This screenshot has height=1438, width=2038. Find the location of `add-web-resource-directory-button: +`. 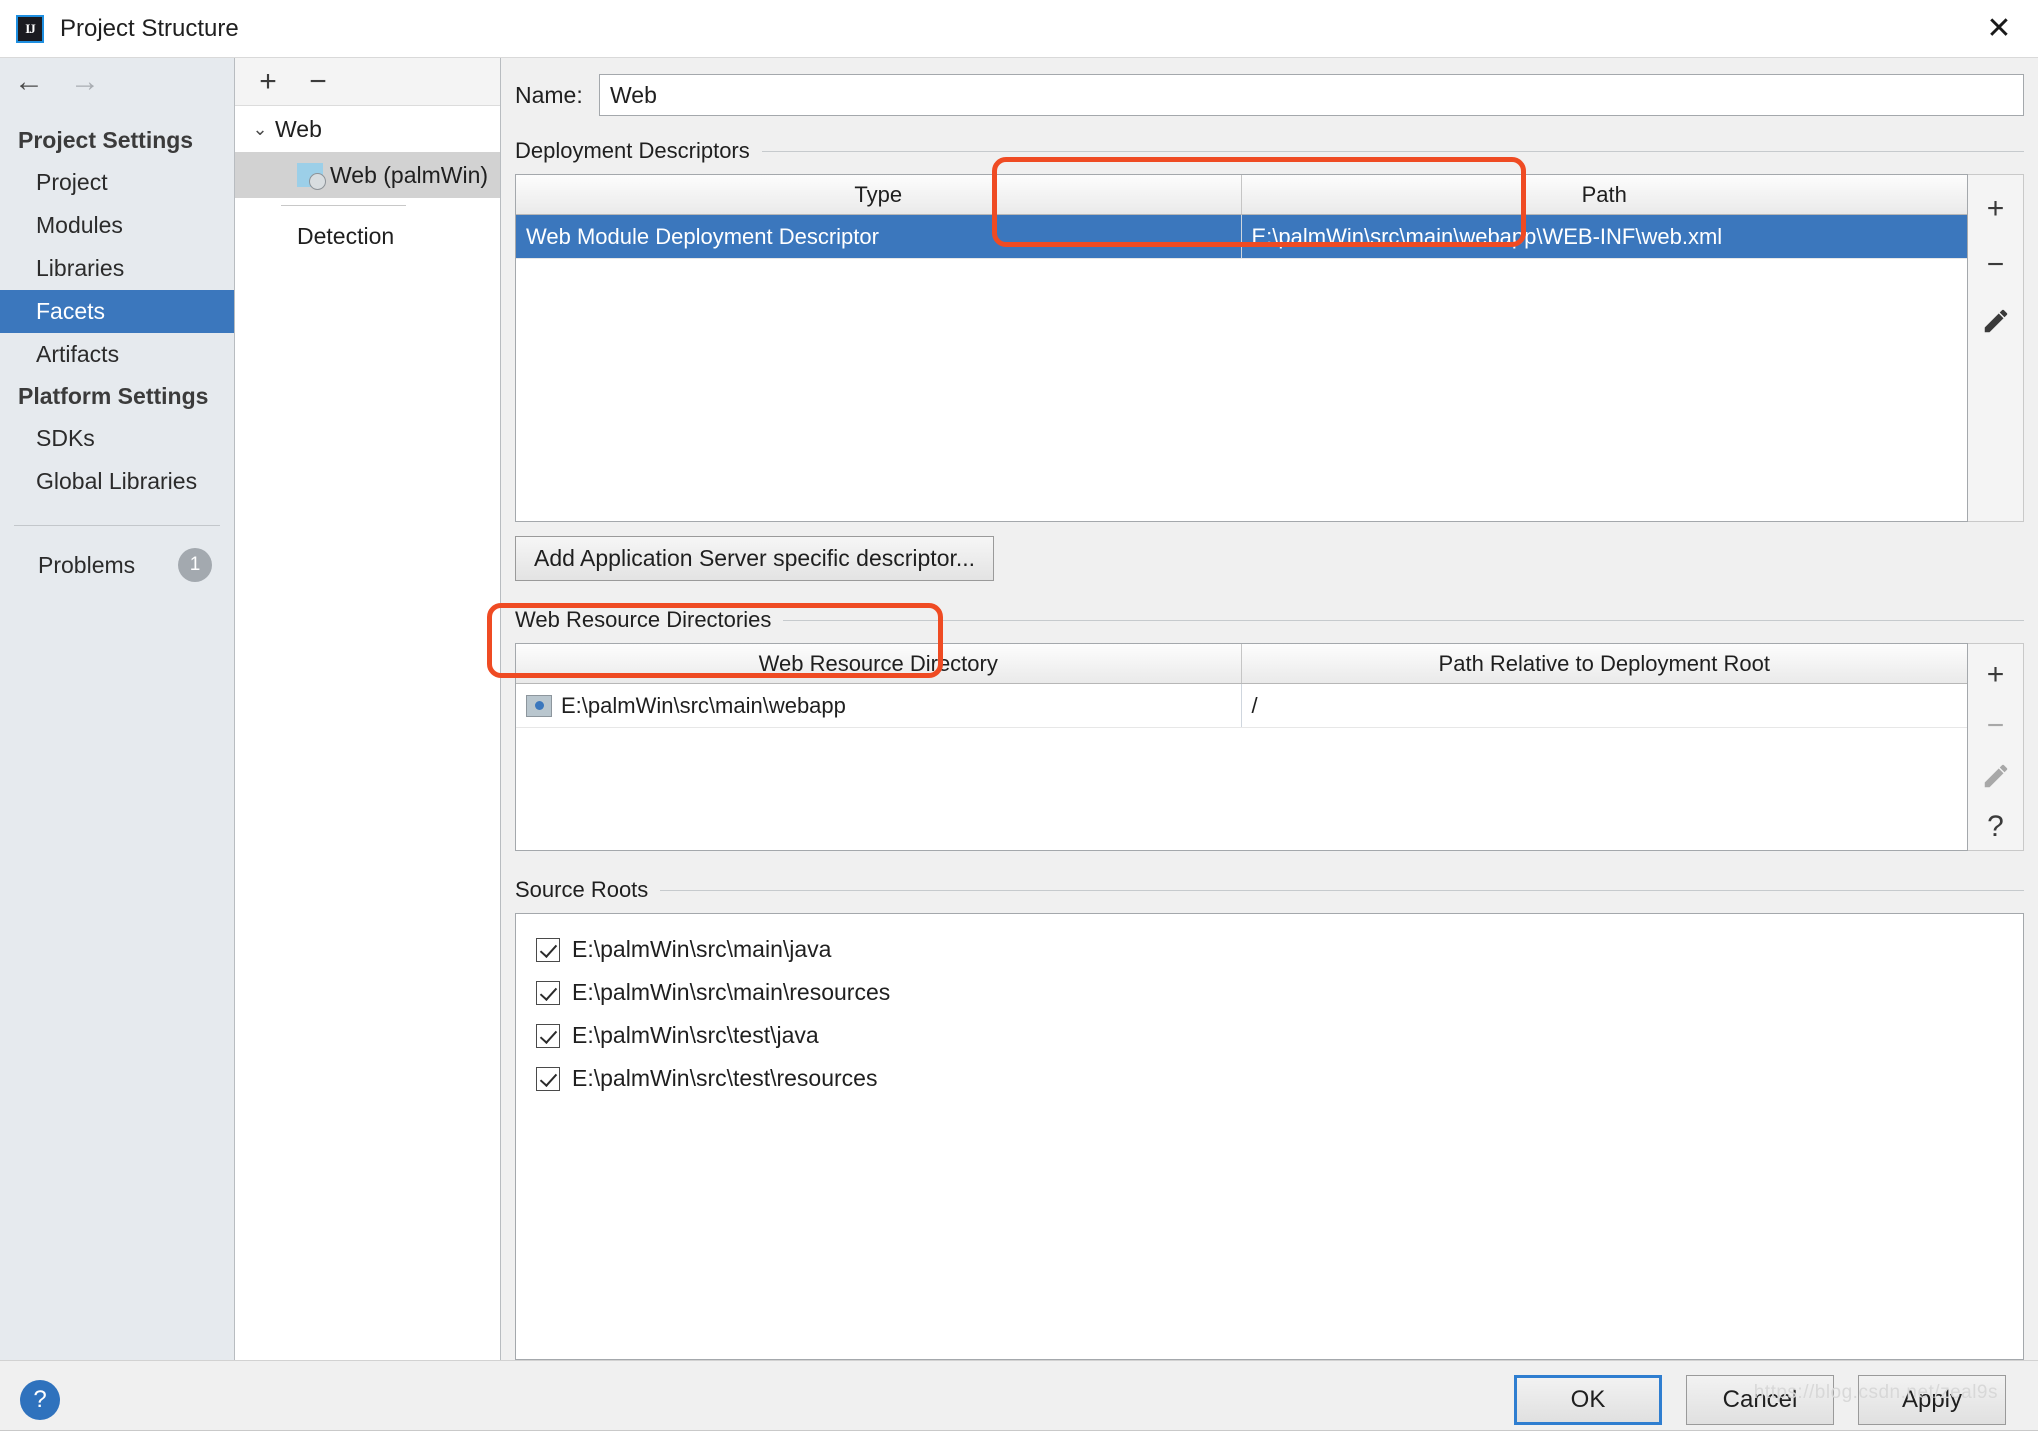

add-web-resource-directory-button: + is located at coordinates (1996, 675).